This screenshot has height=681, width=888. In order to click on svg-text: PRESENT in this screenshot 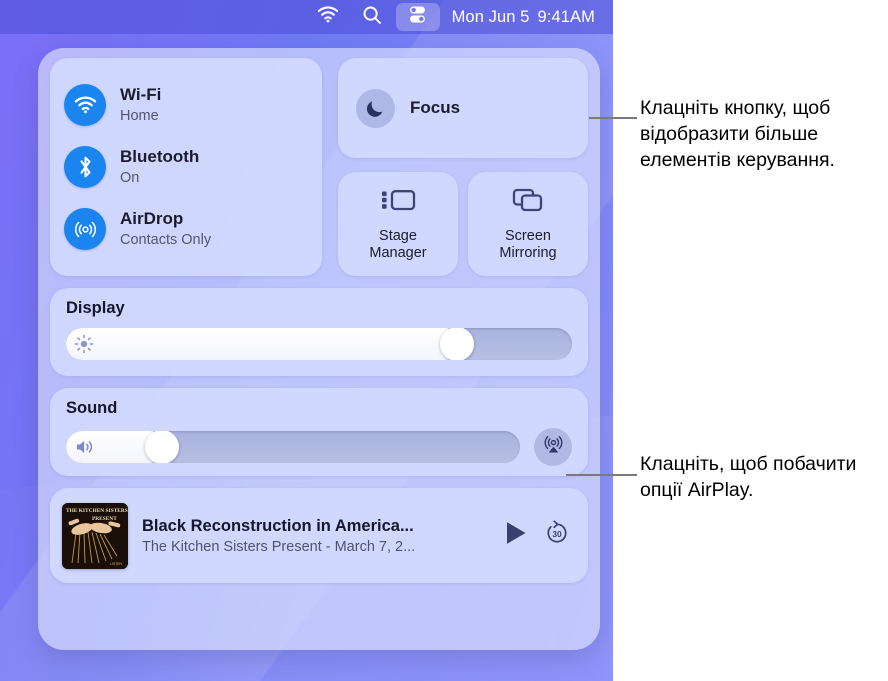, I will do `click(104, 519)`.